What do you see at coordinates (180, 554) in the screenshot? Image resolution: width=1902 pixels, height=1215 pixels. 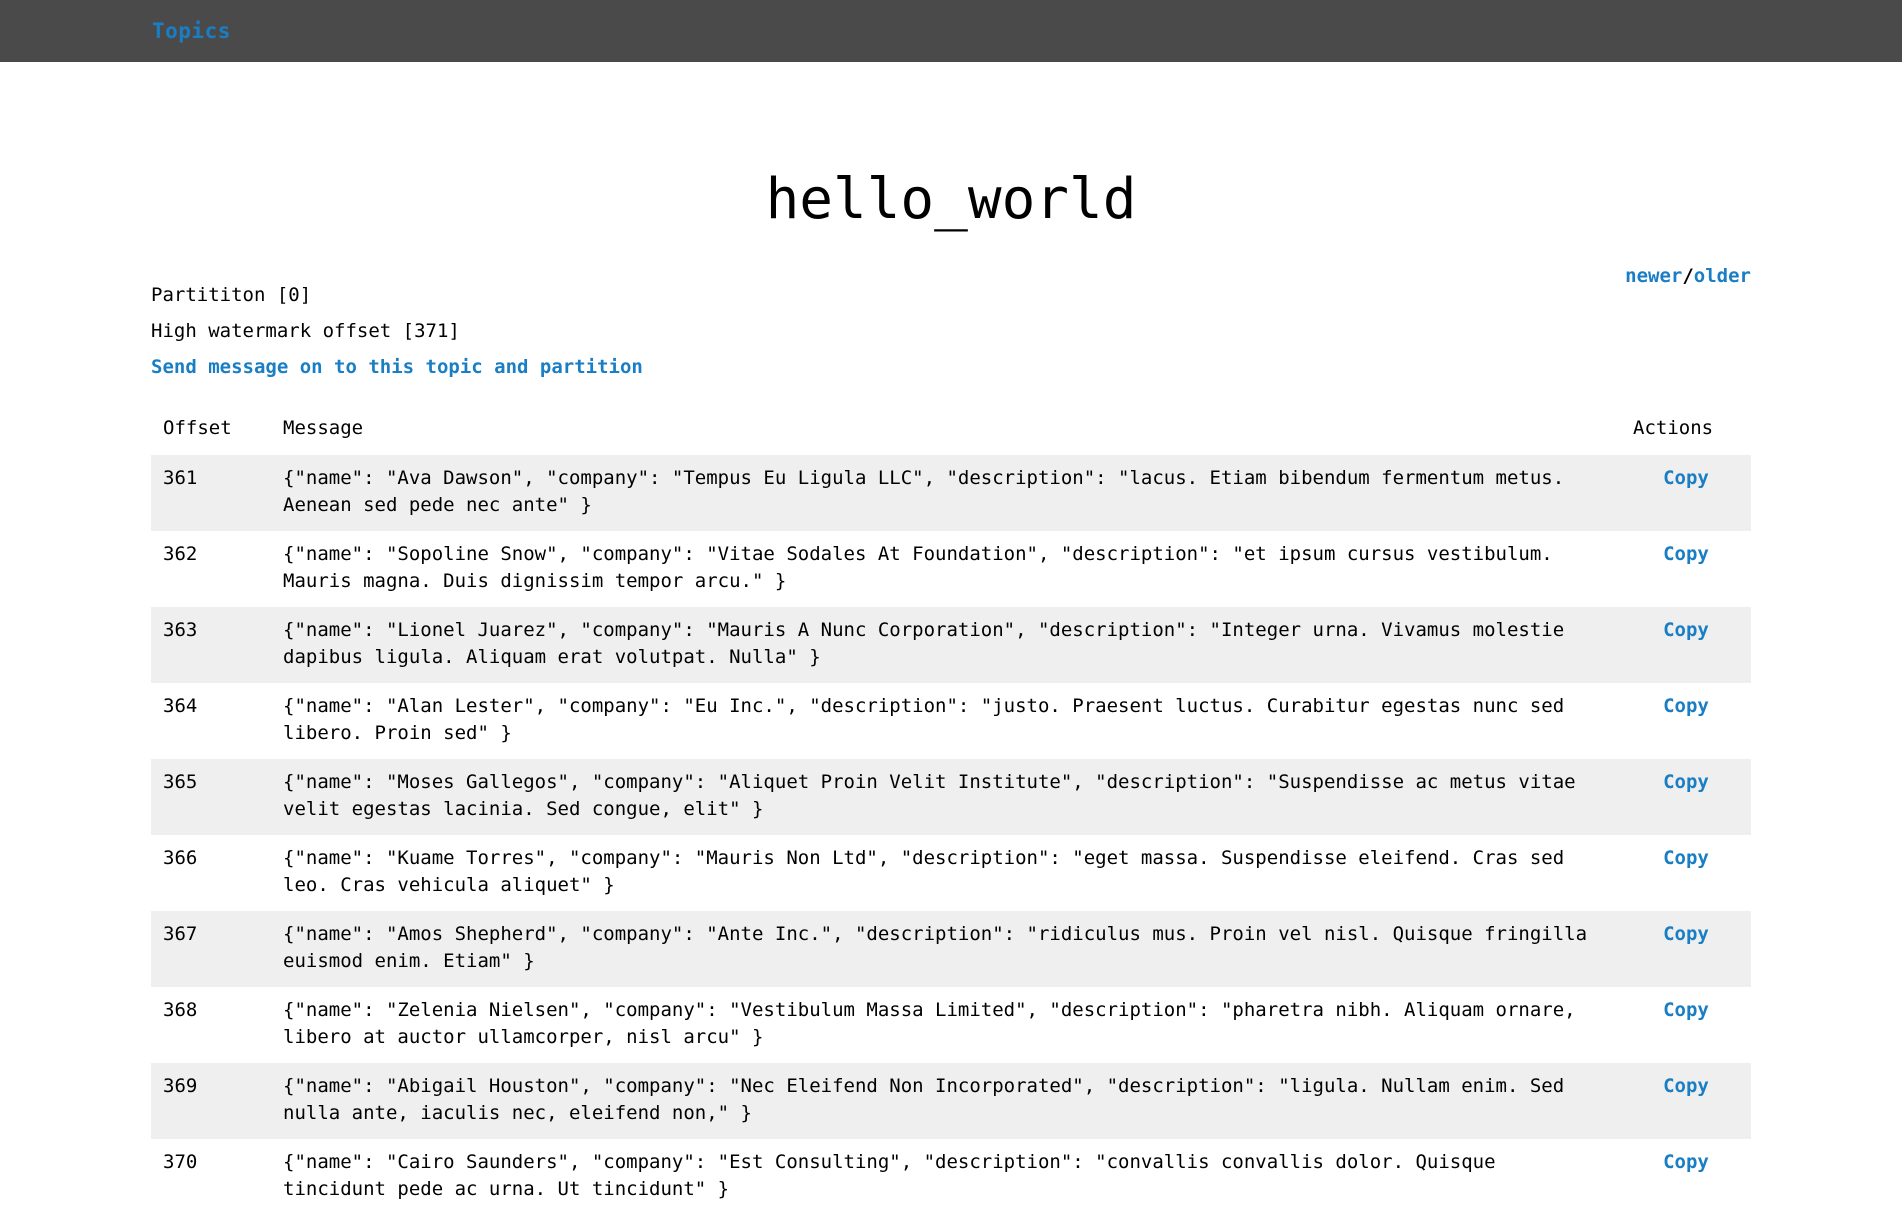 I see `cell-offset: 362` at bounding box center [180, 554].